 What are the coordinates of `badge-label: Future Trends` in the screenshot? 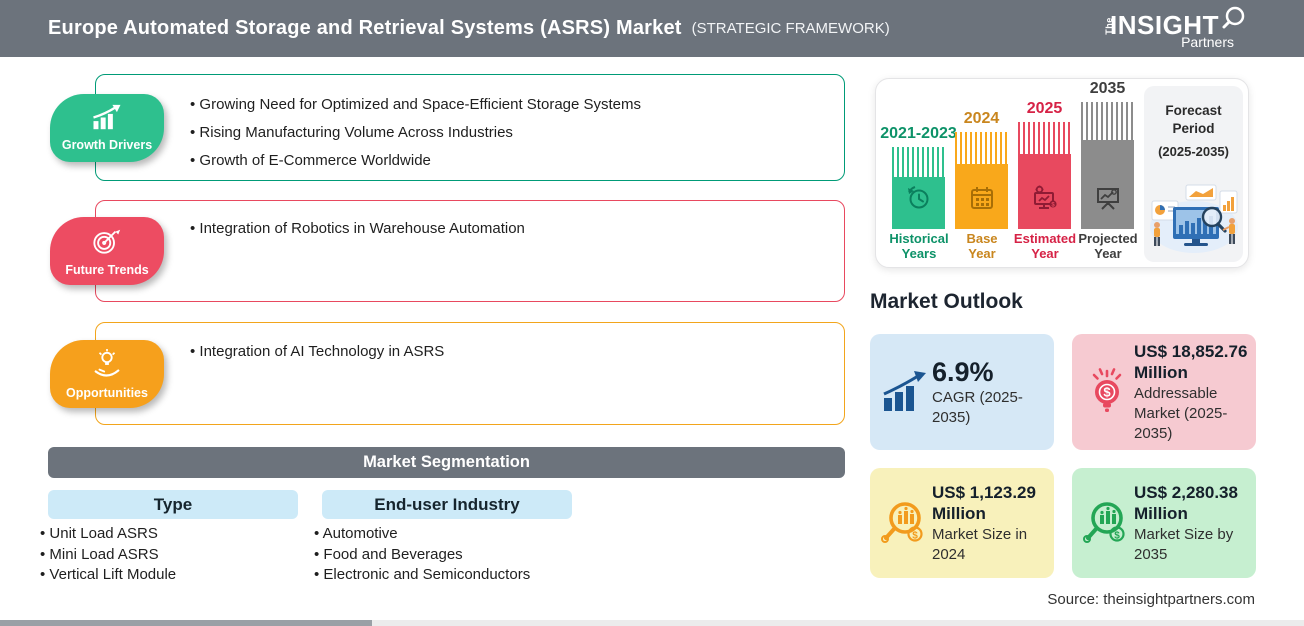 It's located at (107, 269).